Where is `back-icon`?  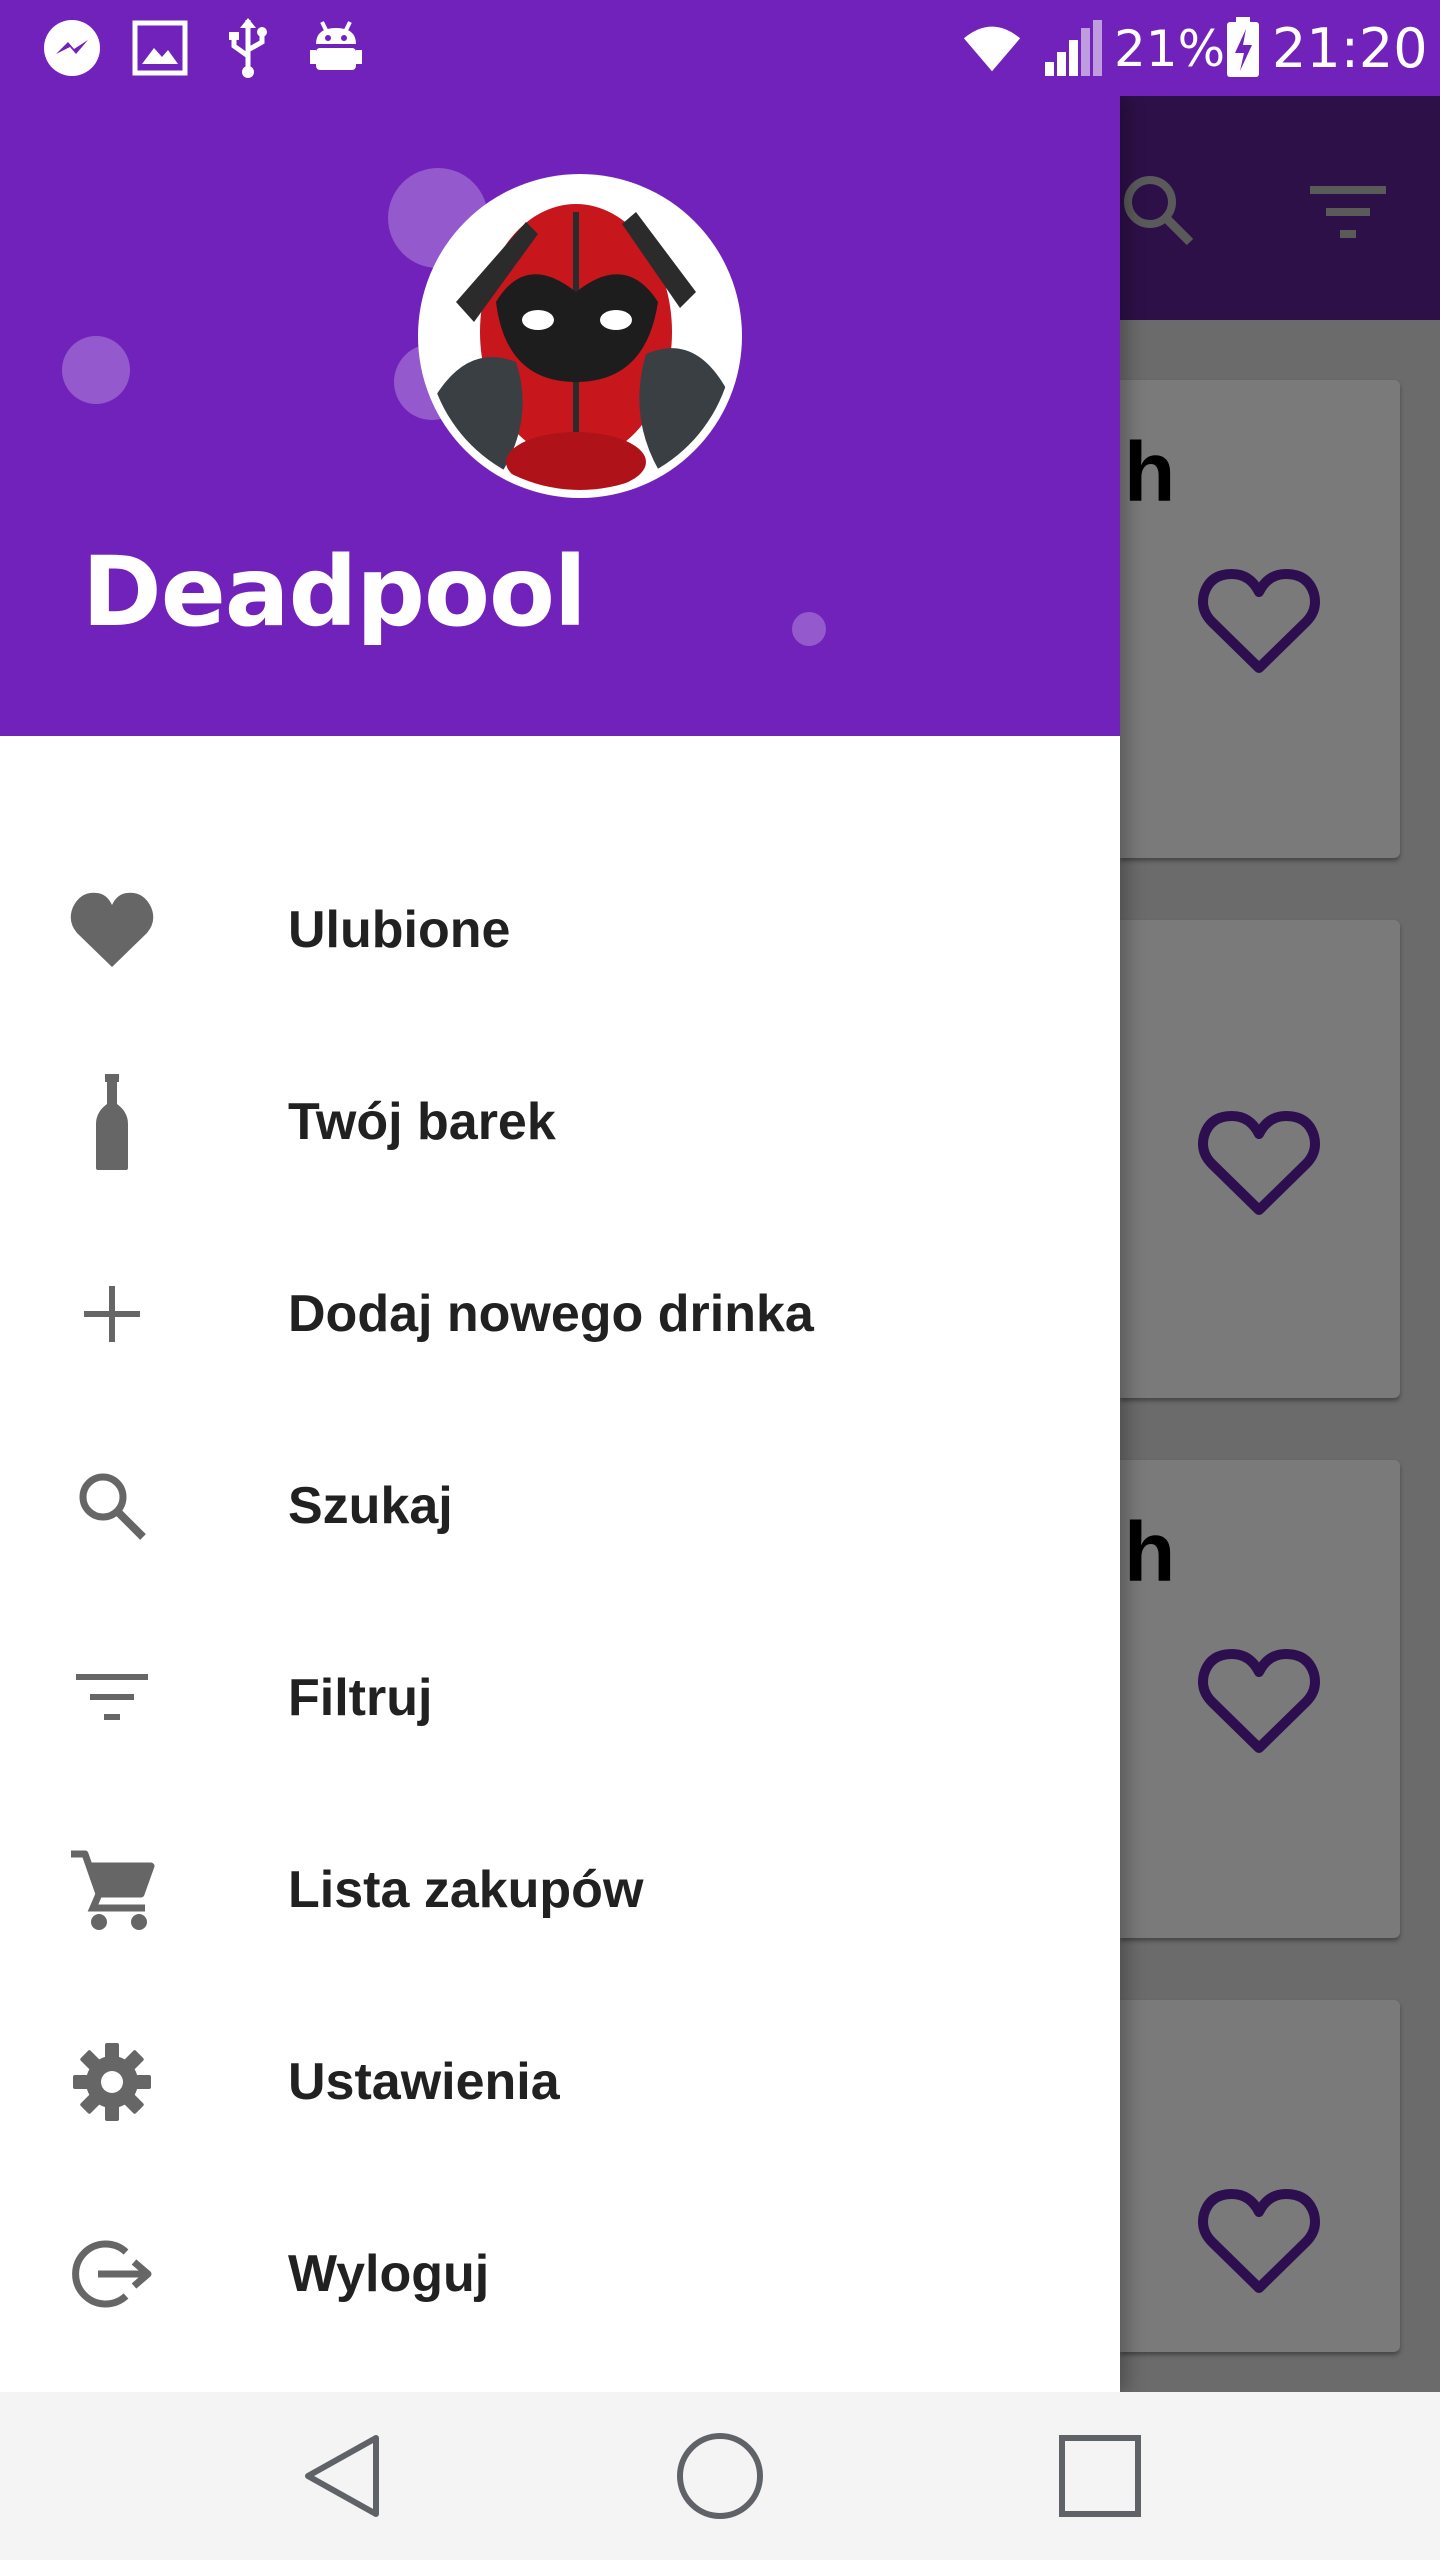
back-icon is located at coordinates (342, 2476).